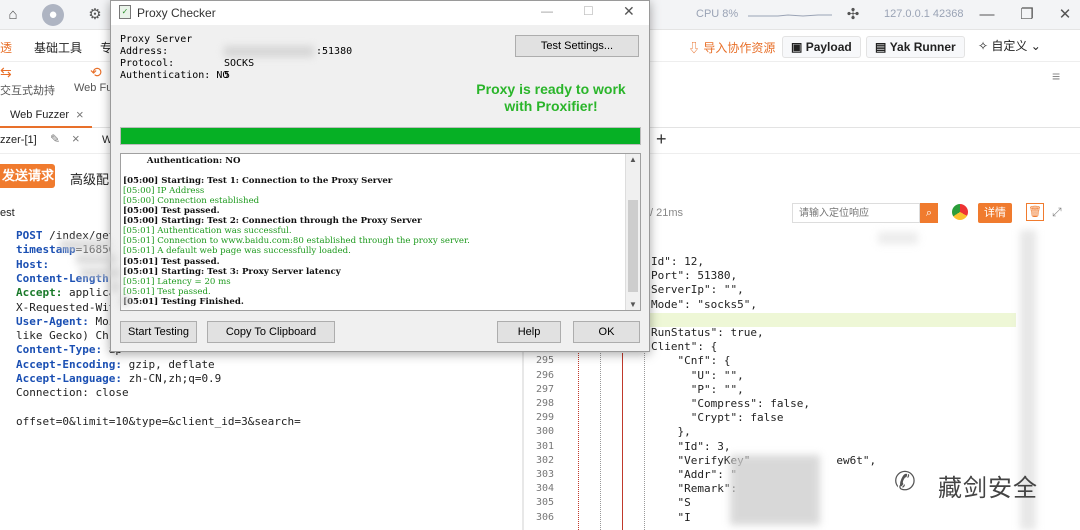 The image size is (1080, 530). I want to click on request-line: User-Agent: Mozi, so click(69, 321).